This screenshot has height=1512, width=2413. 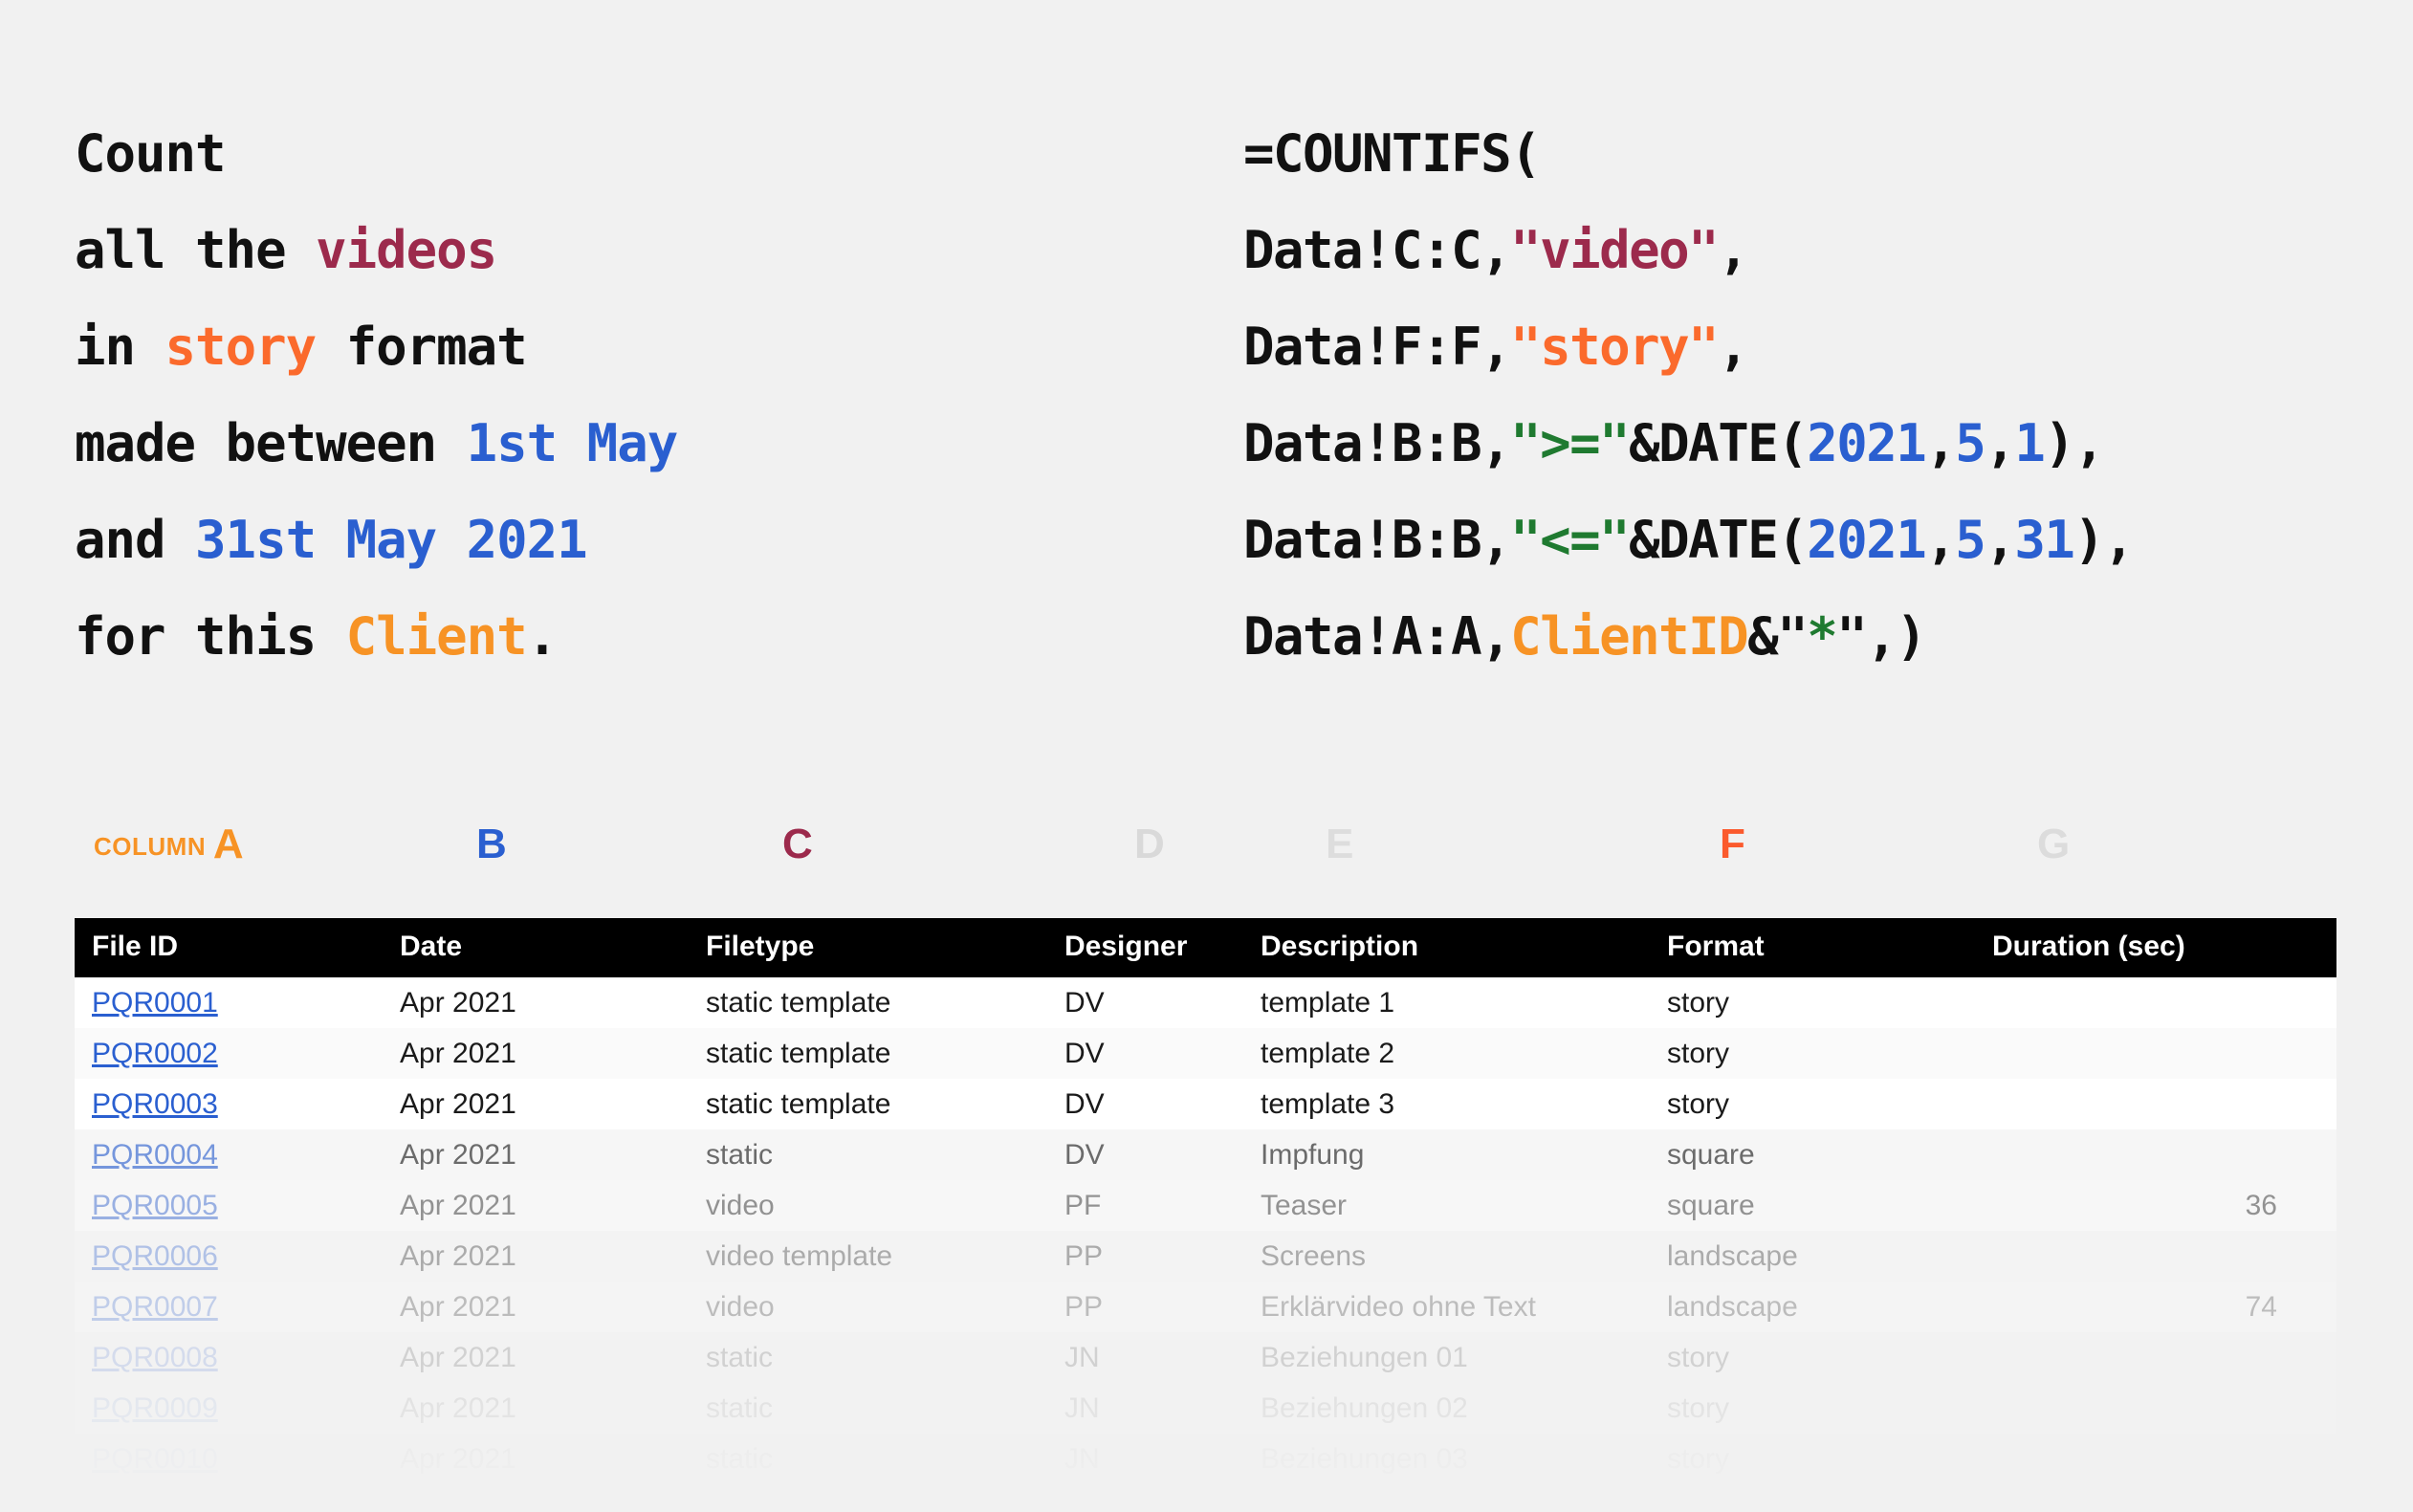 I want to click on column-letter-a: COLUMN A, so click(x=169, y=847).